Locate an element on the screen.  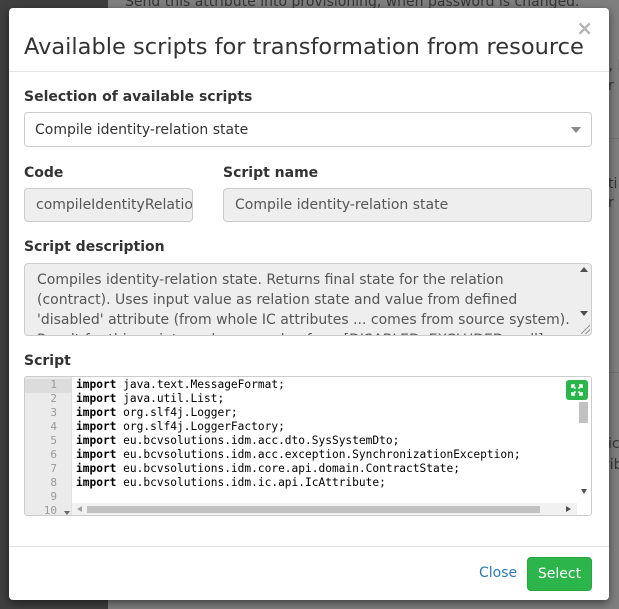
line-number: 9 is located at coordinates (53, 496).